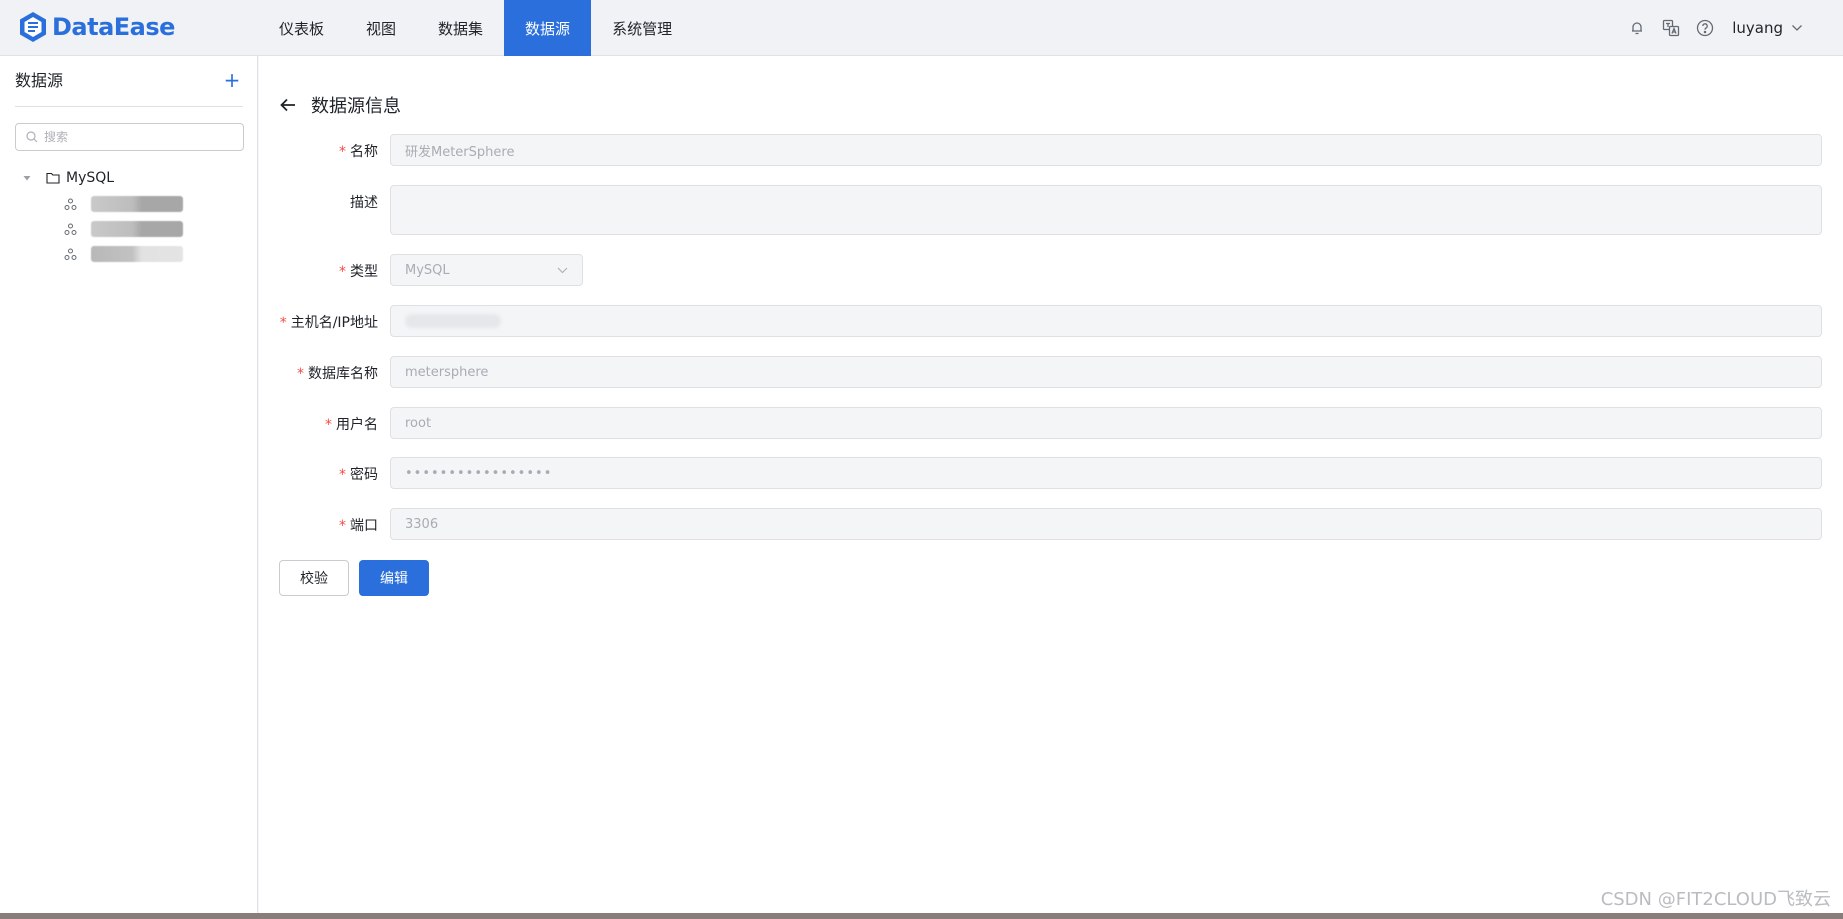 Image resolution: width=1843 pixels, height=919 pixels. I want to click on nav-system-management: 系统管理, so click(642, 28).